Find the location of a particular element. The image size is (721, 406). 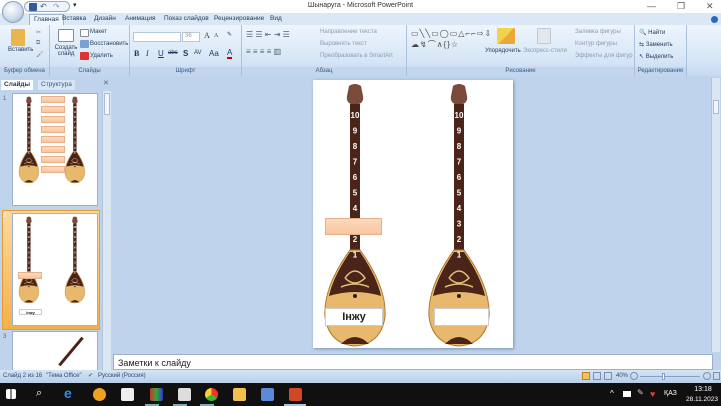

reset-button: Восстановить is located at coordinates (109, 44).